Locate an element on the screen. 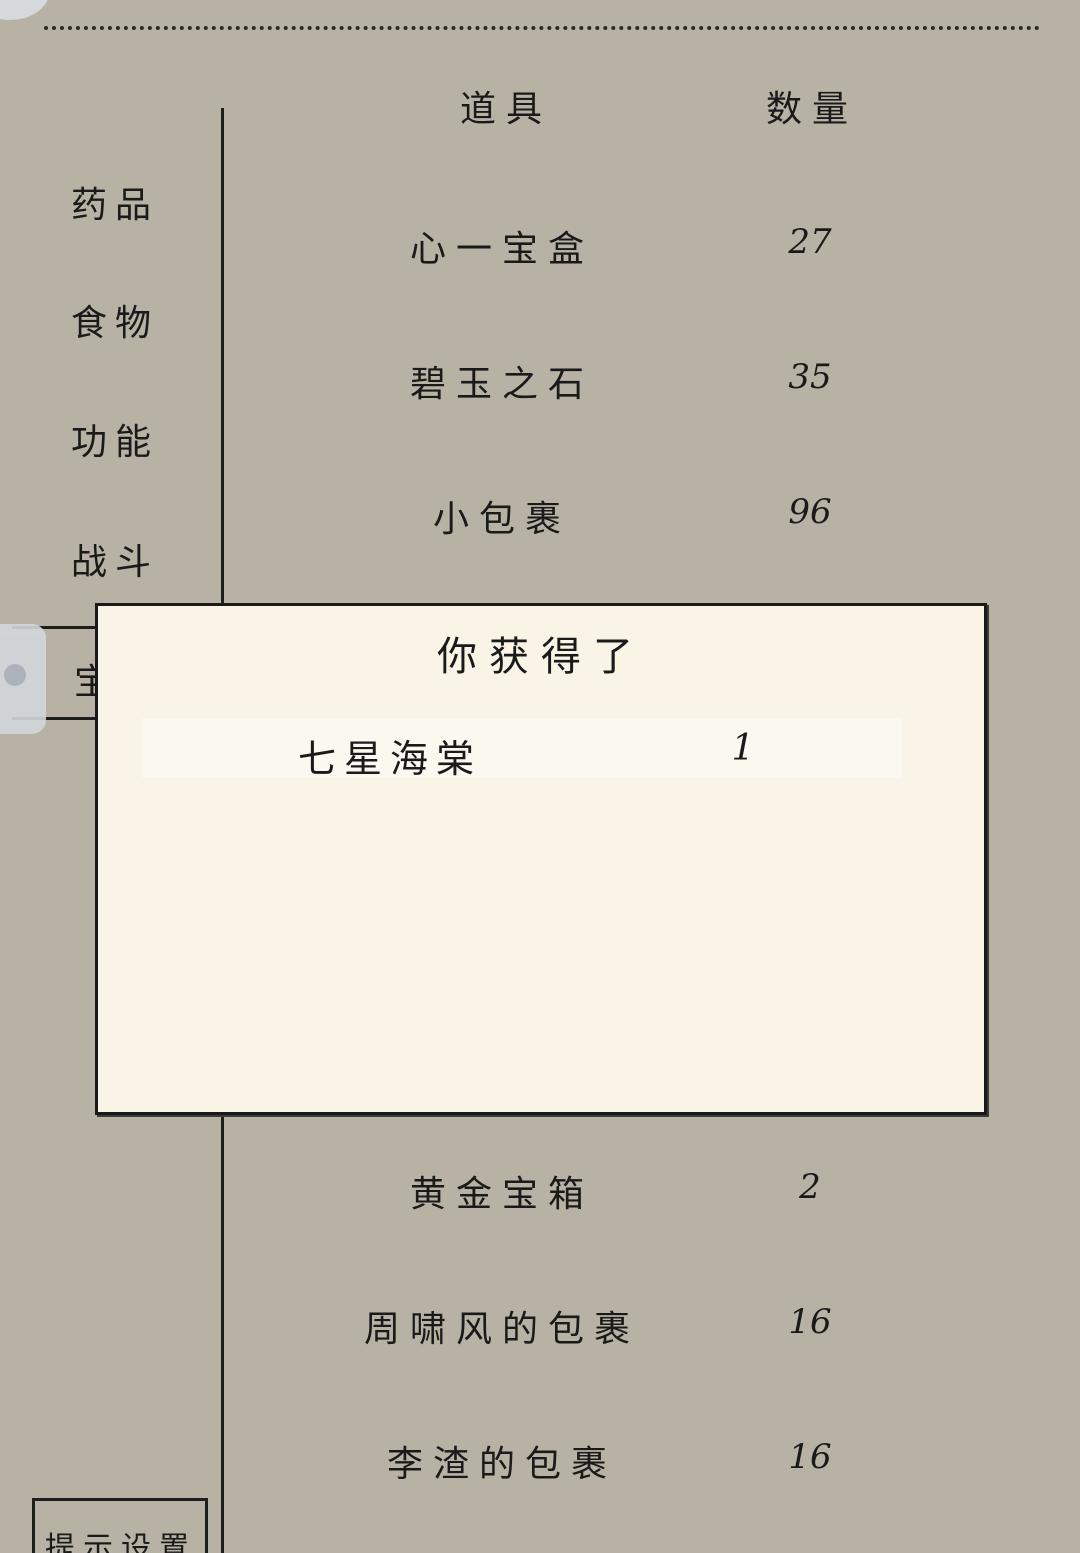 The width and height of the screenshot is (1080, 1553). item-name: 小包裹 is located at coordinates (501, 519).